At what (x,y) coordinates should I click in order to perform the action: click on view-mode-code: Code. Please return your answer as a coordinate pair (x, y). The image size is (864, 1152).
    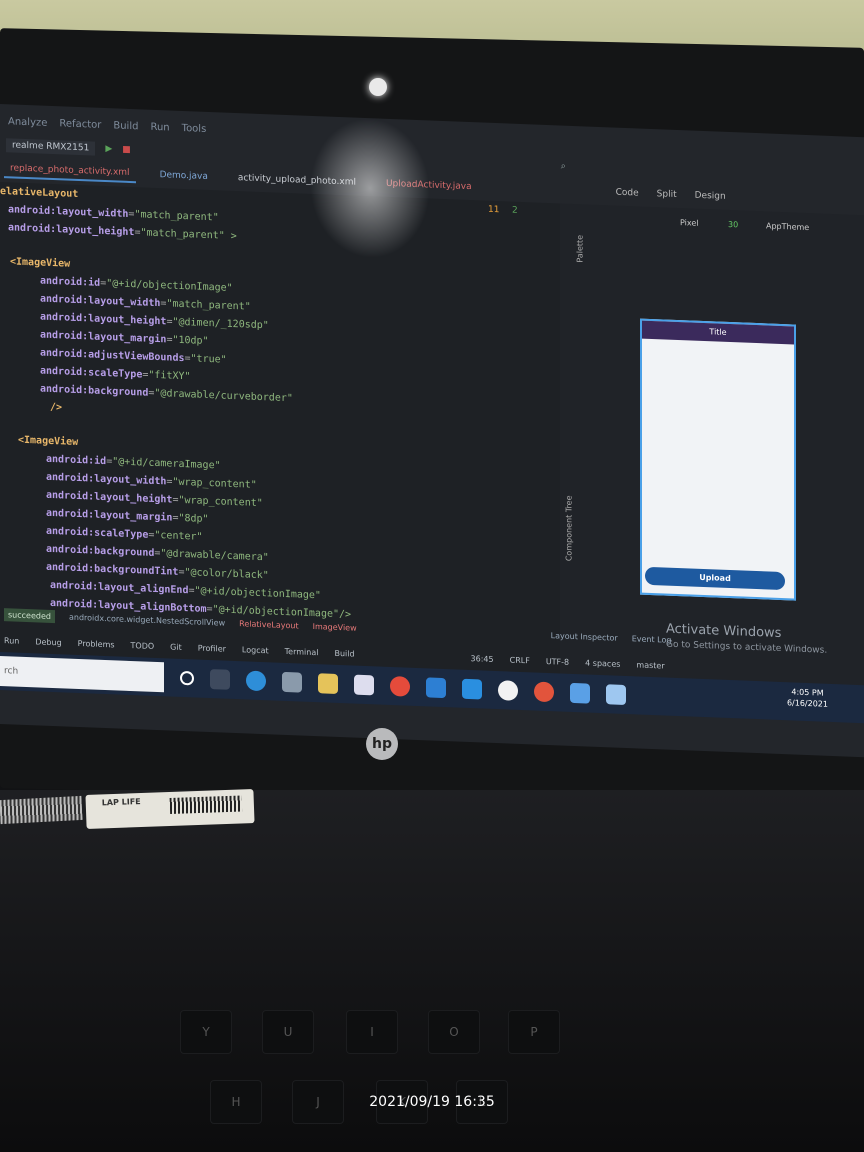
    Looking at the image, I should click on (627, 193).